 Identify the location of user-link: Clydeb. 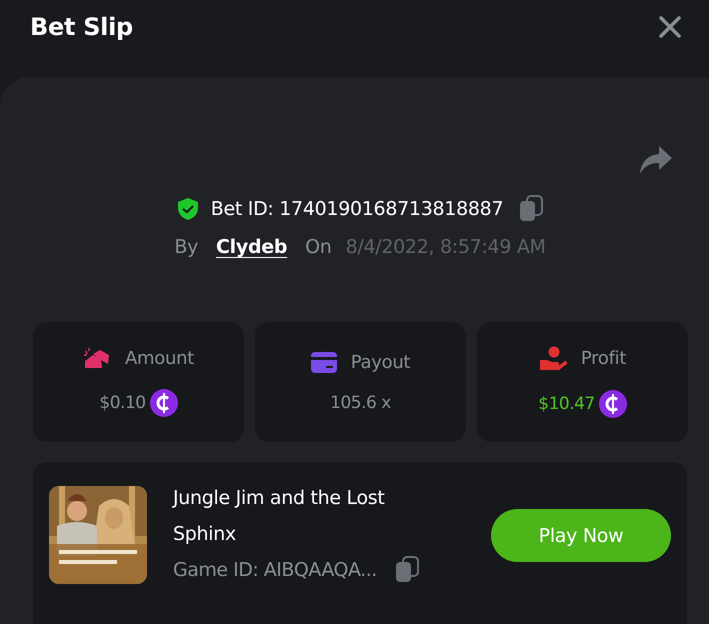
(252, 247).